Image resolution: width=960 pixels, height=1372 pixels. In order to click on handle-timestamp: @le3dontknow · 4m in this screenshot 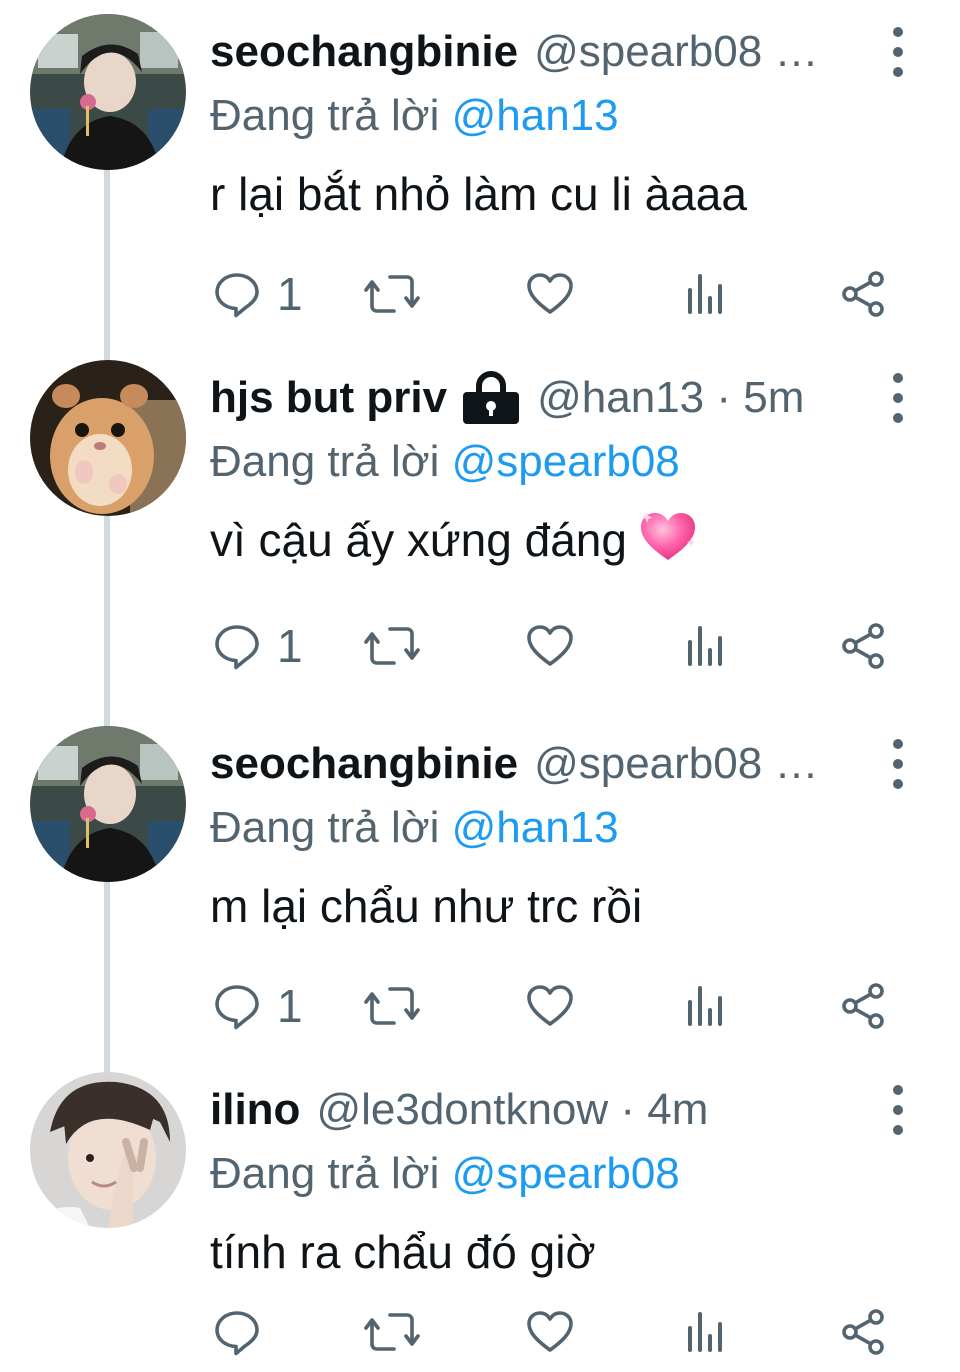, I will do `click(512, 1110)`.